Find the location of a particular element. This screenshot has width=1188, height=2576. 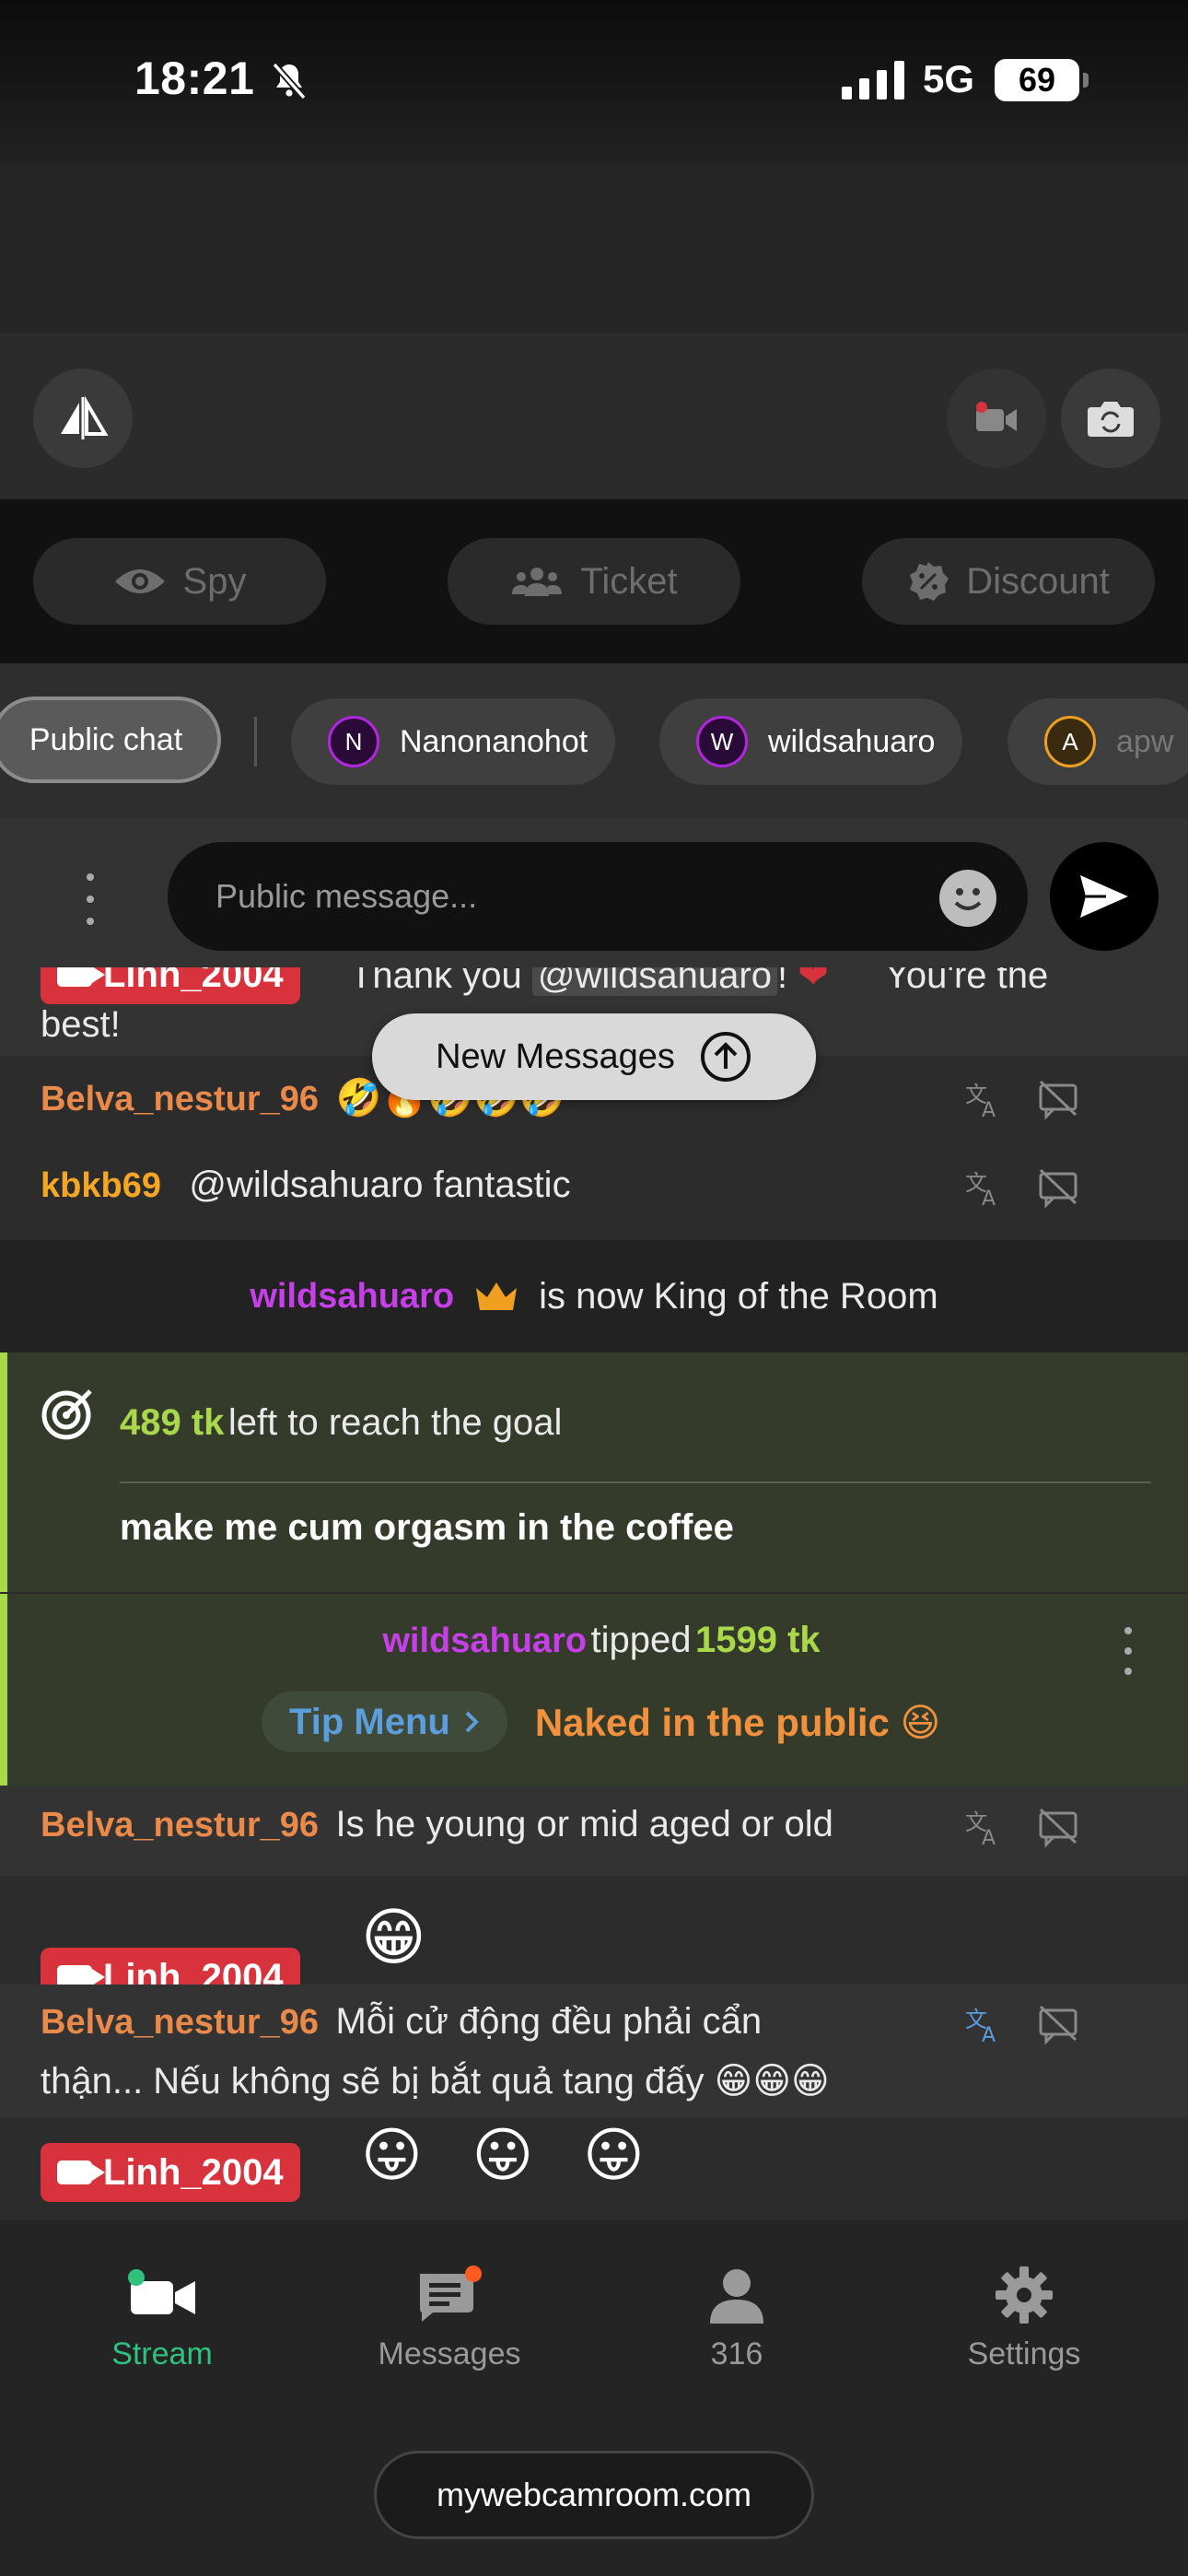

stream-controls is located at coordinates (594, 416).